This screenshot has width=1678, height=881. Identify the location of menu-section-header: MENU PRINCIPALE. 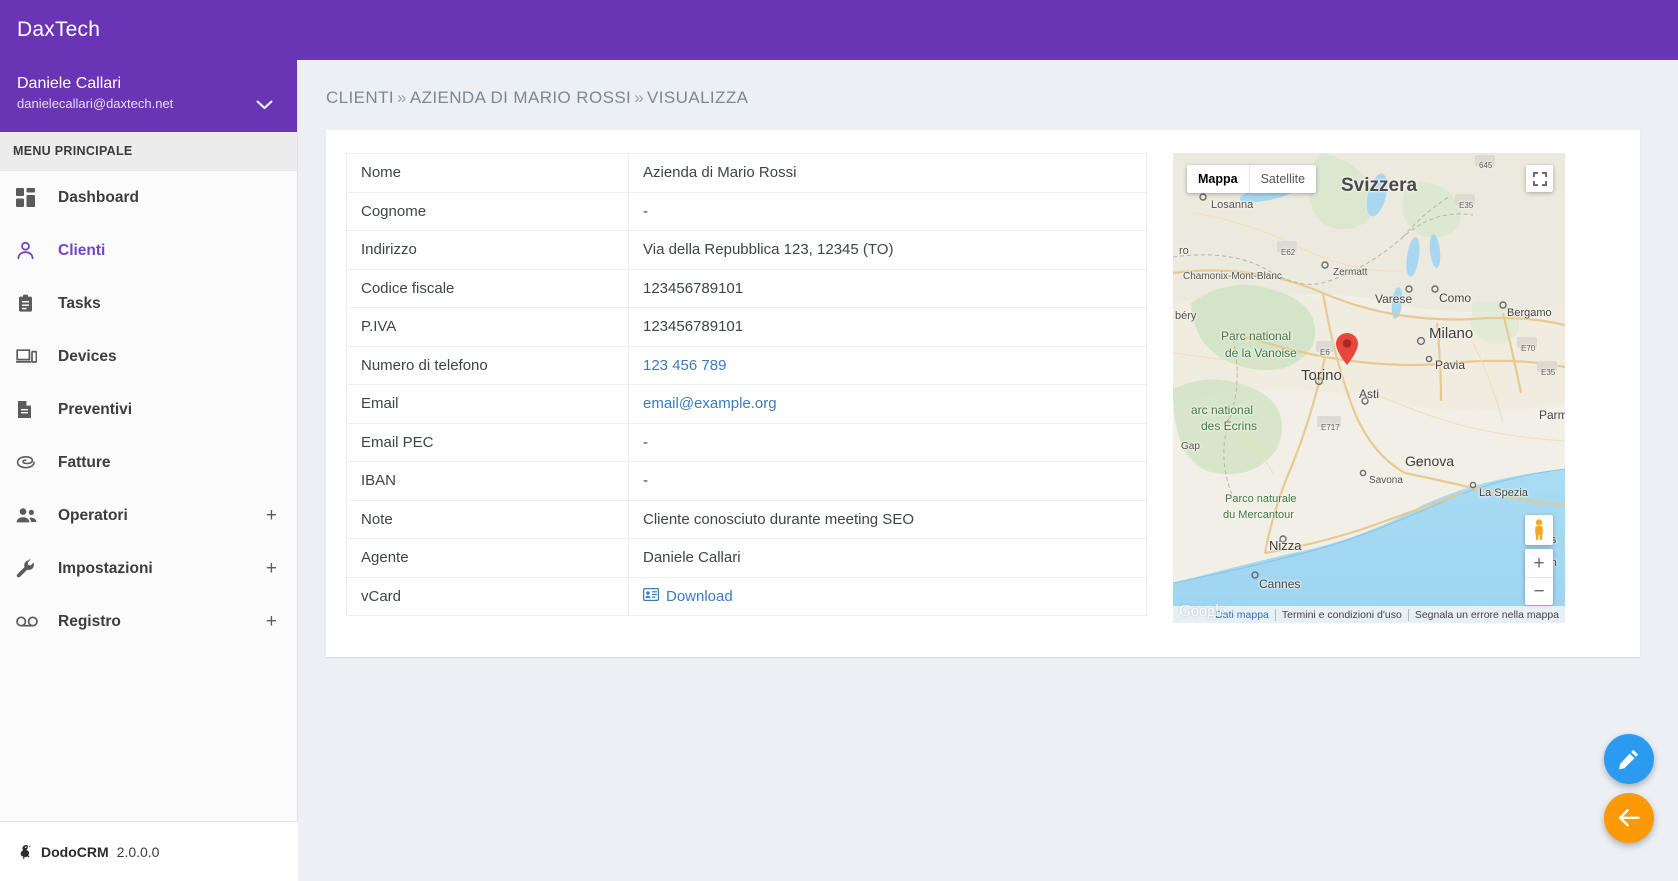
(148, 151).